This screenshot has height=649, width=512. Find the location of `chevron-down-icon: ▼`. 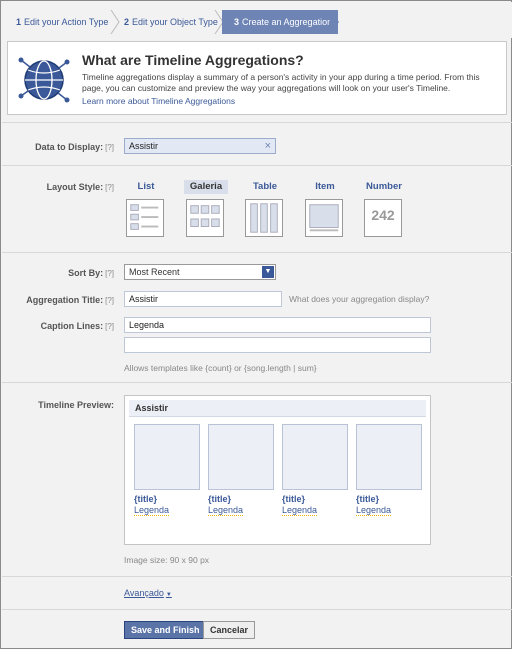

chevron-down-icon: ▼ is located at coordinates (268, 272).